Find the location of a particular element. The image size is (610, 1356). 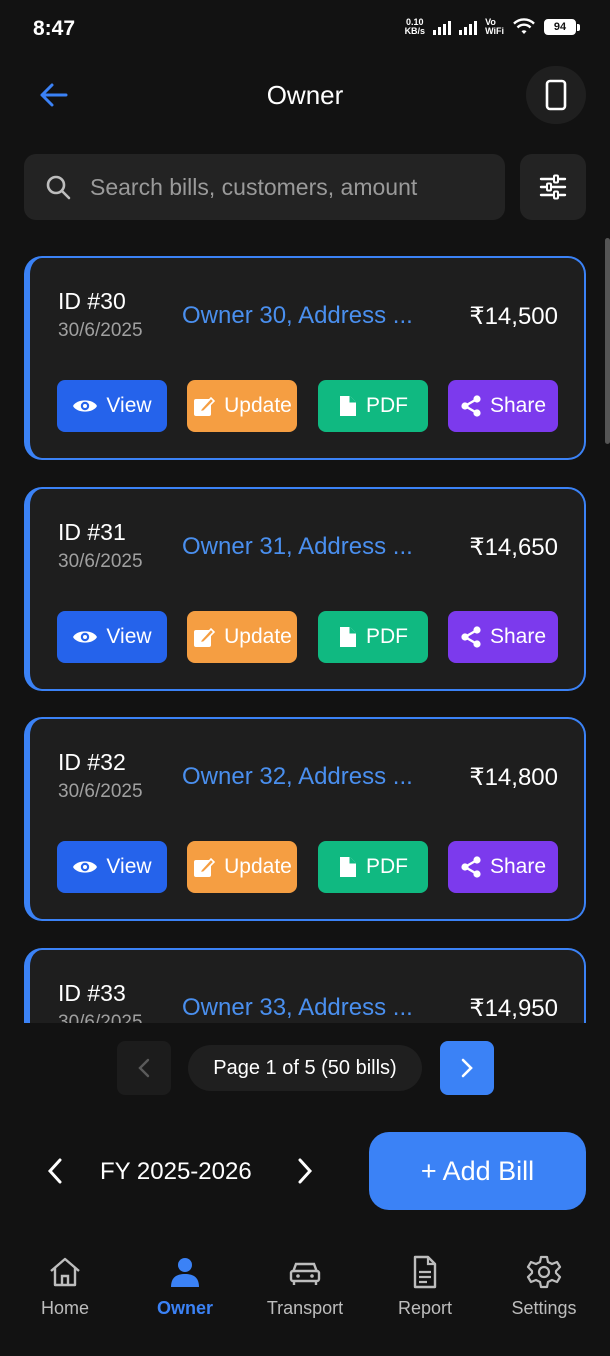

previous-page-button is located at coordinates (144, 1068).